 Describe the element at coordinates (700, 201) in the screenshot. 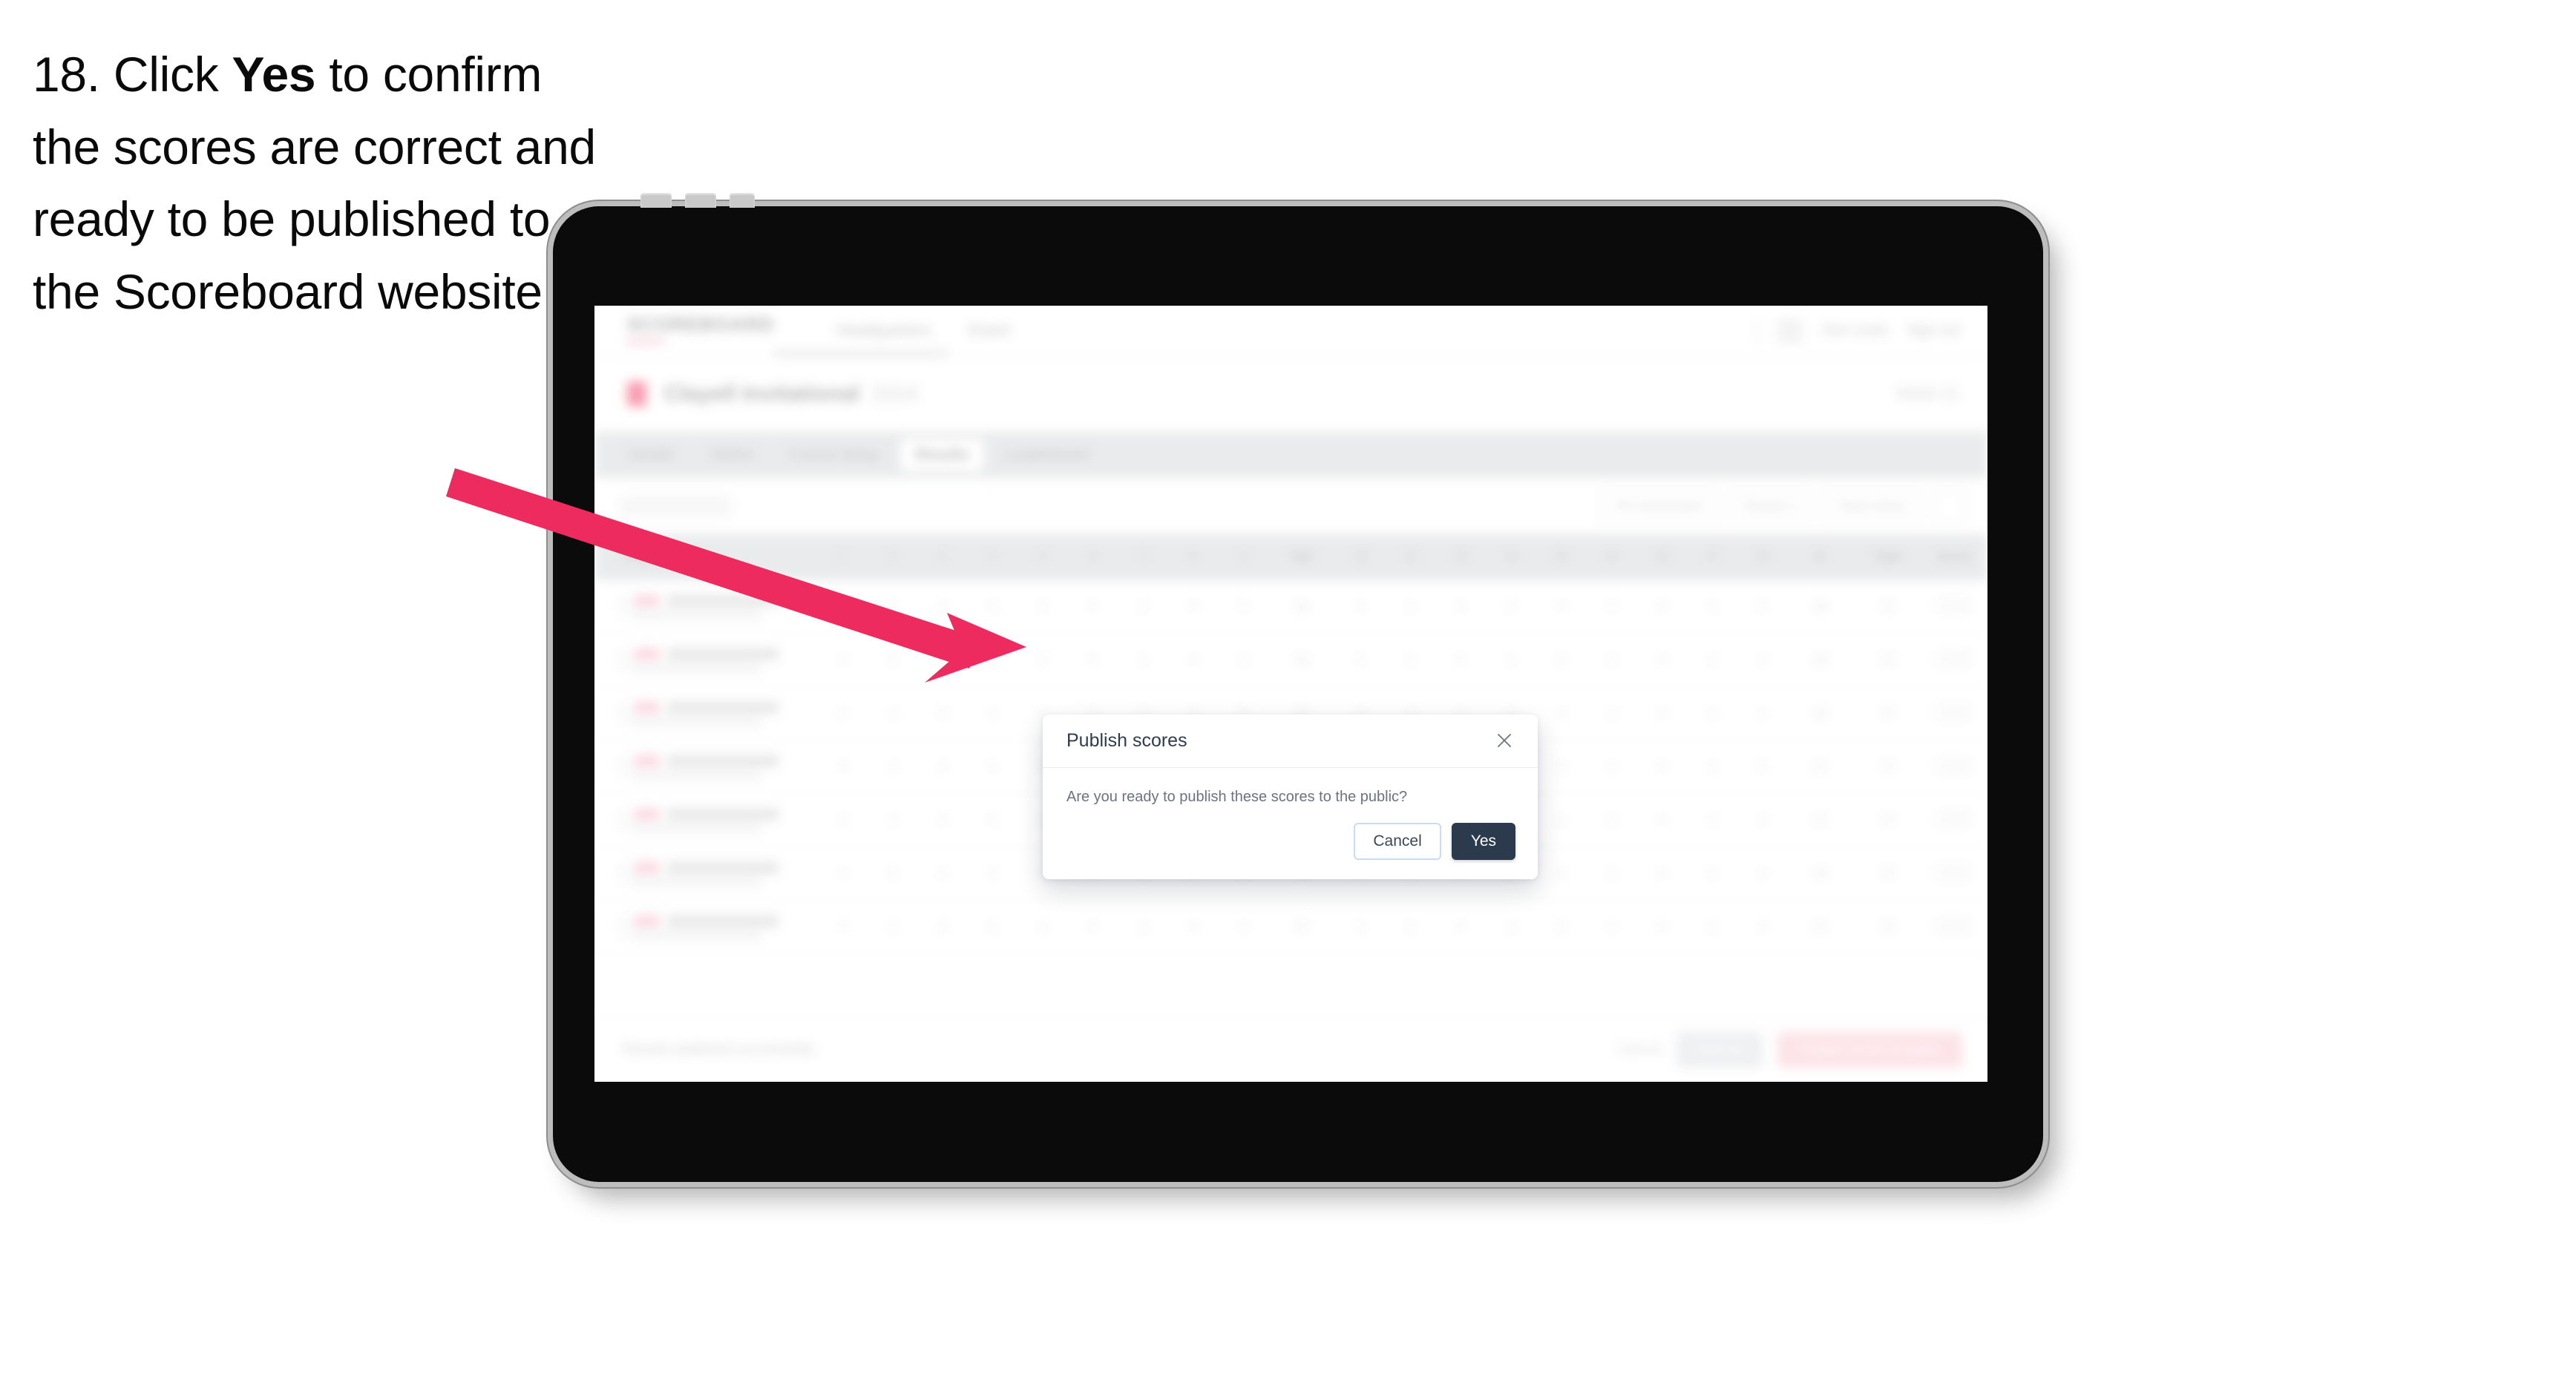

I see `volume-down-button` at that location.